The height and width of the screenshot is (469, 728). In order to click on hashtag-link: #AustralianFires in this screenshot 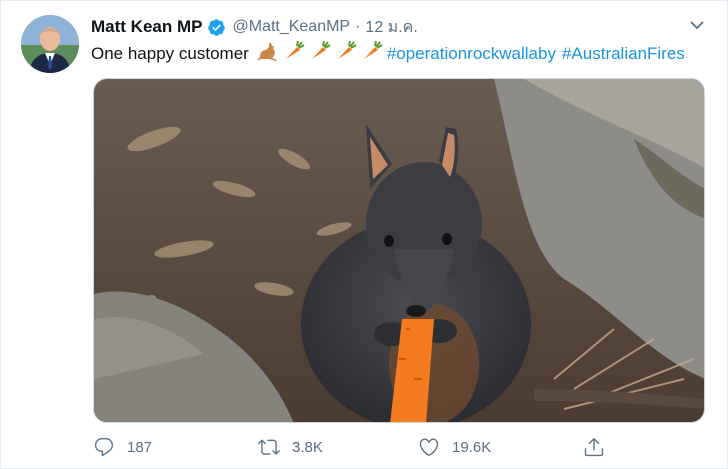, I will do `click(623, 54)`.